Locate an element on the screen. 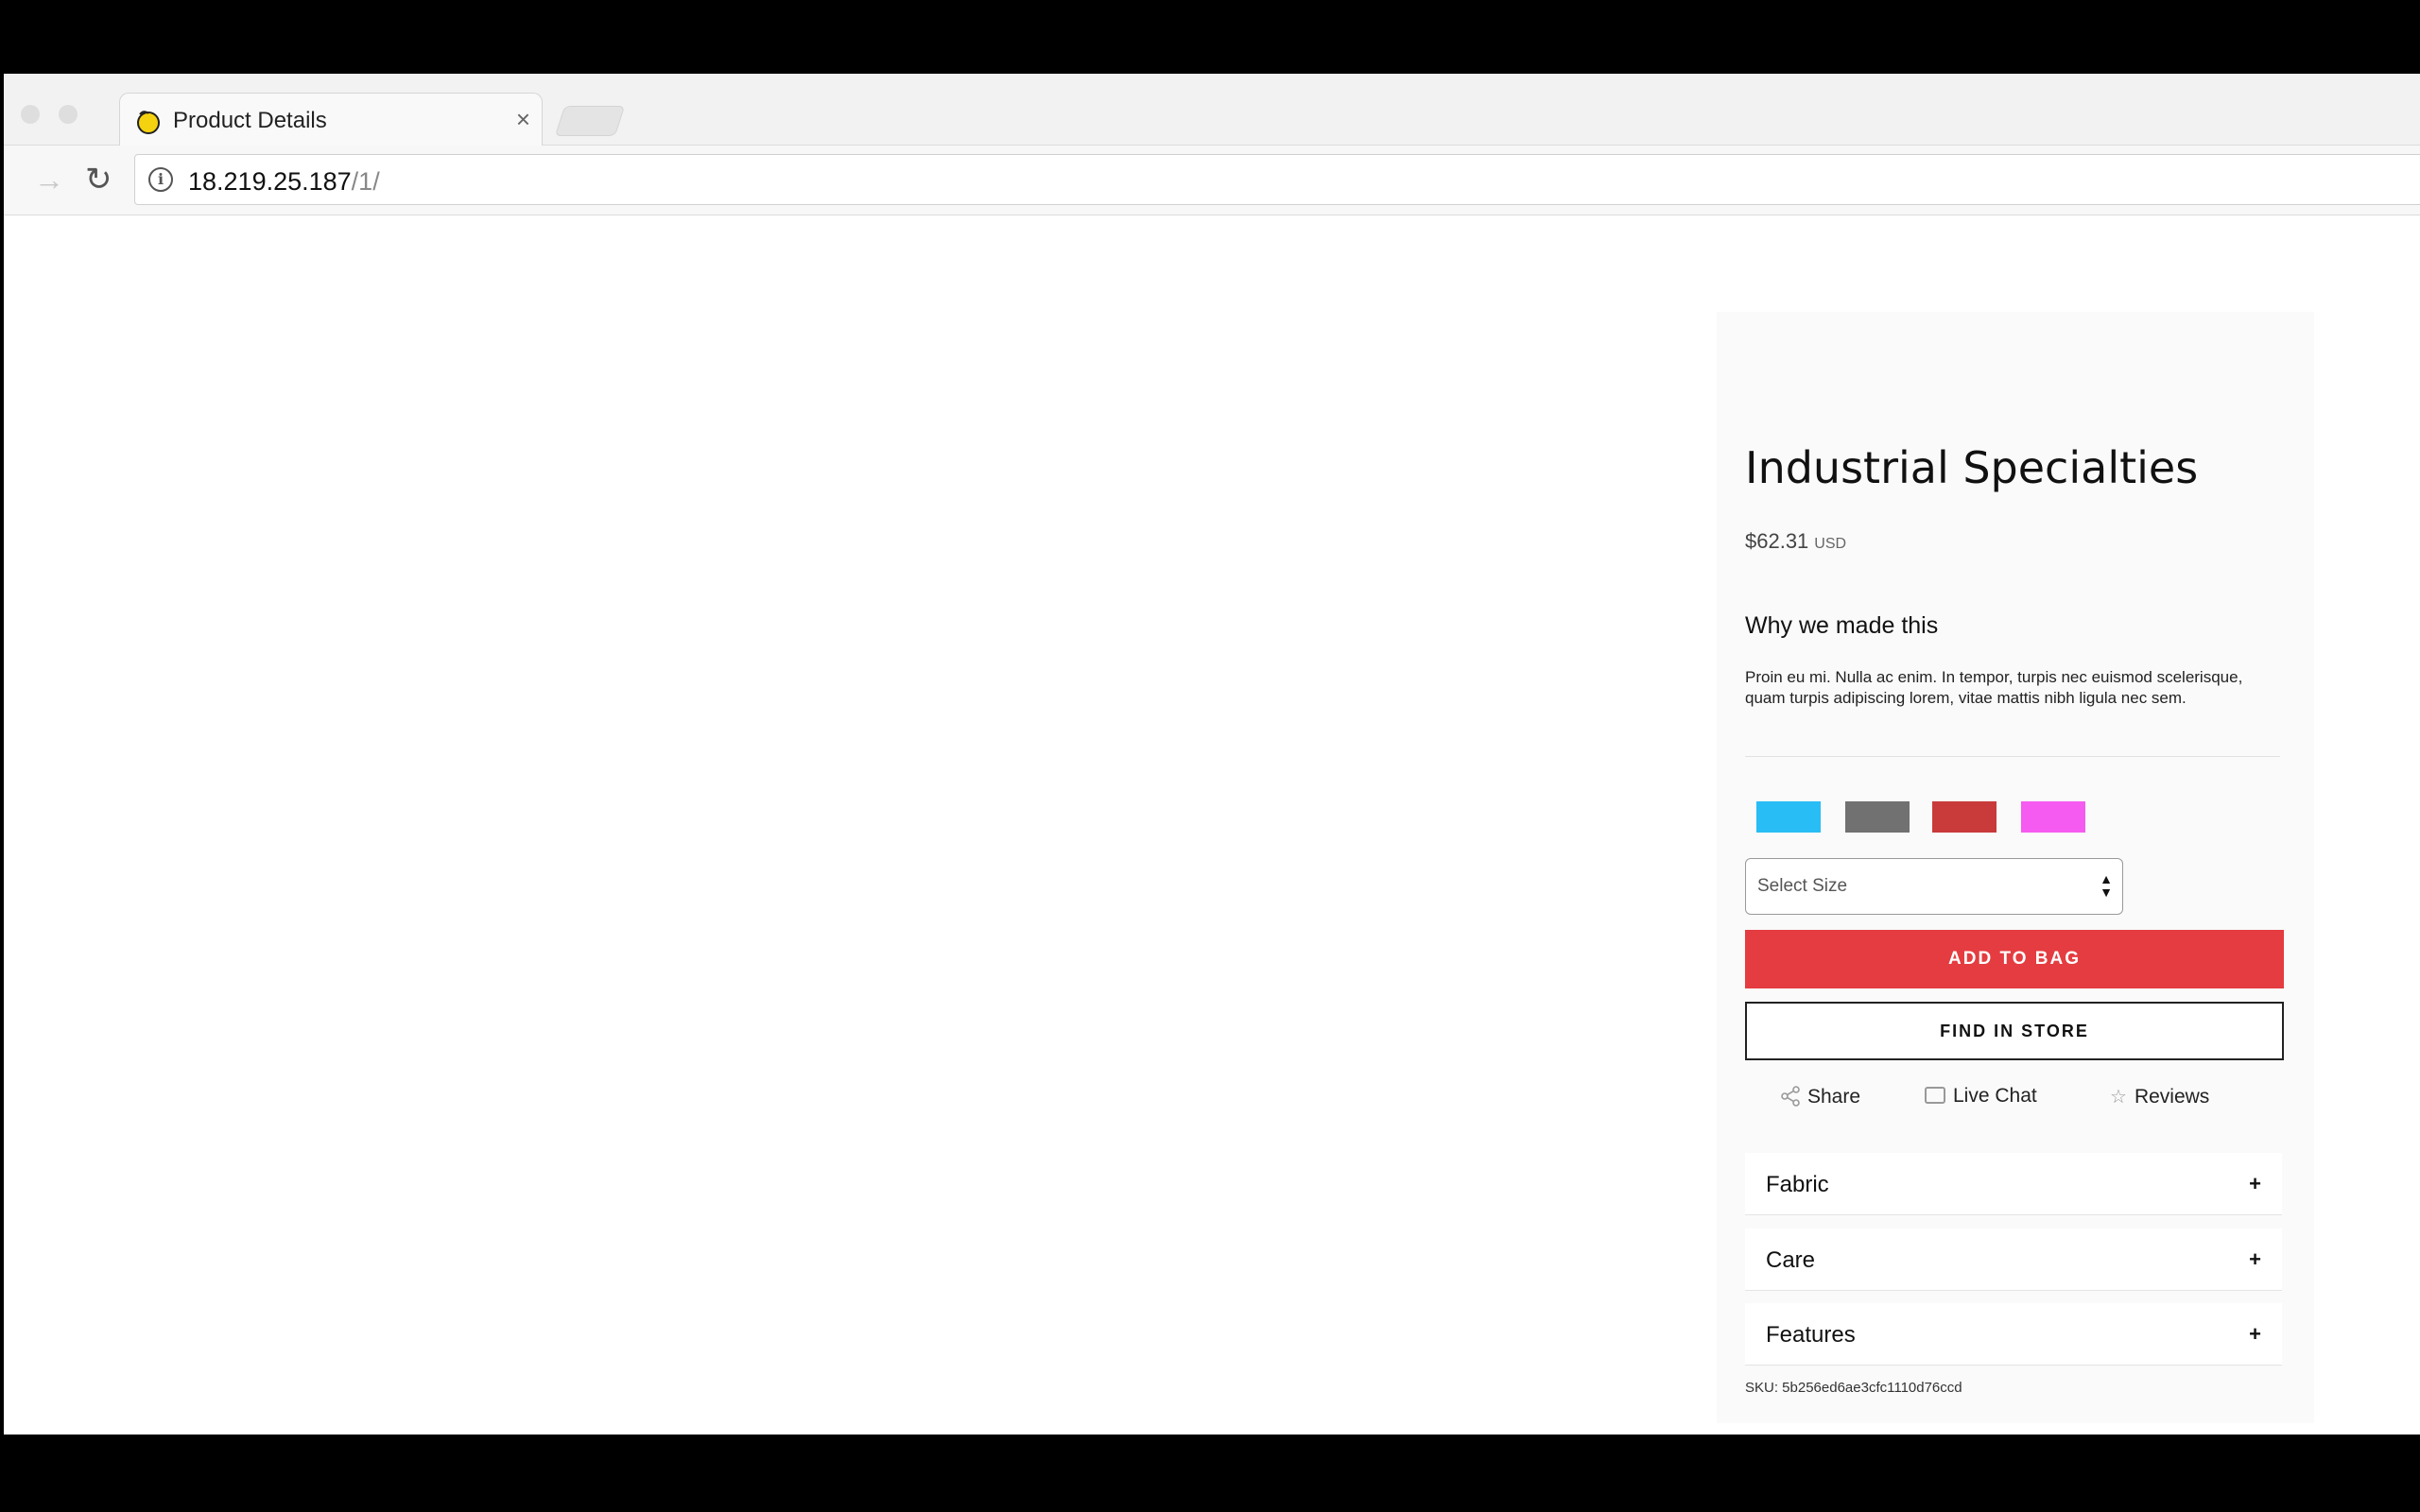 The image size is (2420, 1512). reload-icon: ↻ is located at coordinates (99, 179).